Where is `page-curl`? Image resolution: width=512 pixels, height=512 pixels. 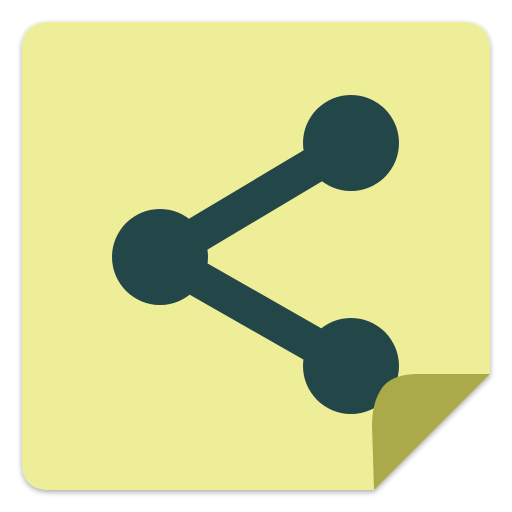
page-curl is located at coordinates (431, 432).